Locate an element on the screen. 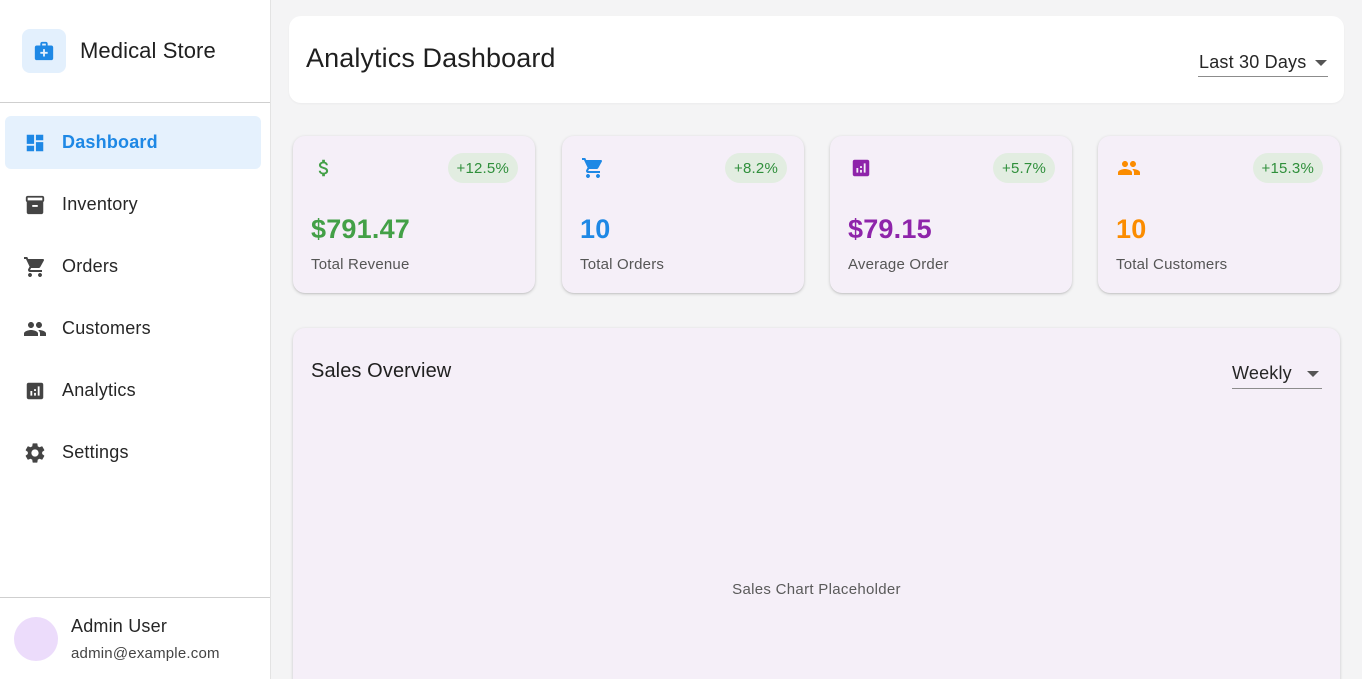 The width and height of the screenshot is (1362, 679). stat-label: Total Customers is located at coordinates (1172, 264).